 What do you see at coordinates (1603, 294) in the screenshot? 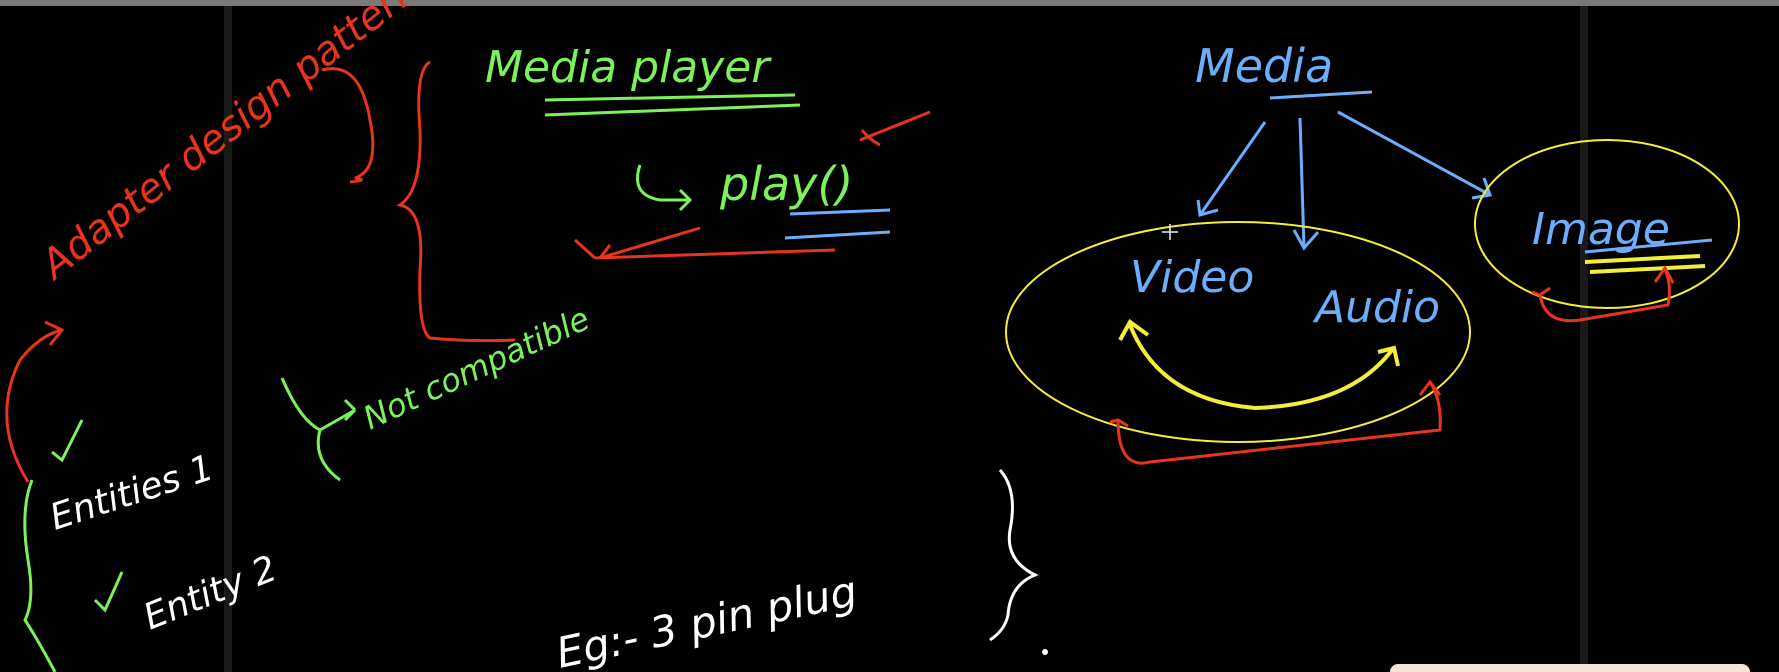
I see `image-red-arrow` at bounding box center [1603, 294].